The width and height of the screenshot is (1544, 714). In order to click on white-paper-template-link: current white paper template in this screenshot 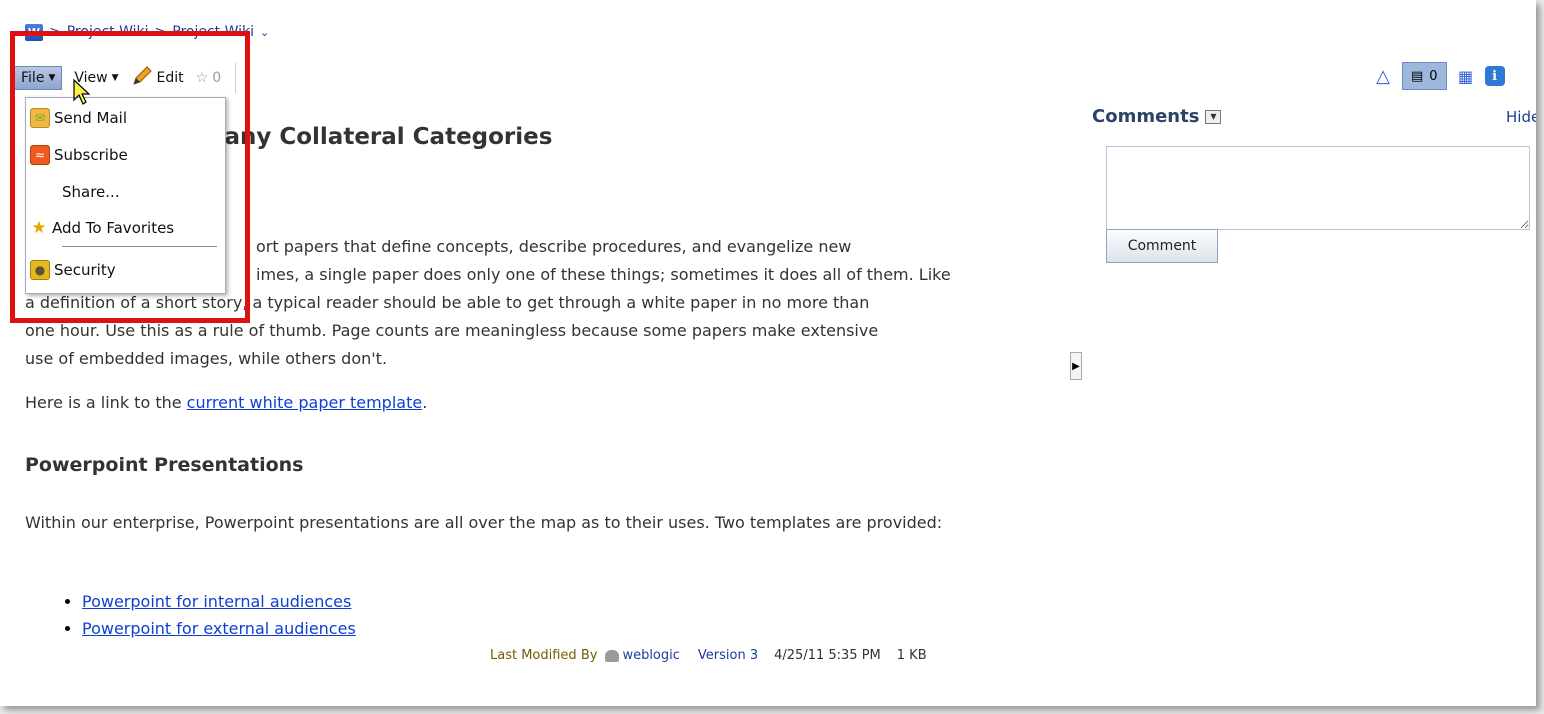, I will do `click(305, 402)`.